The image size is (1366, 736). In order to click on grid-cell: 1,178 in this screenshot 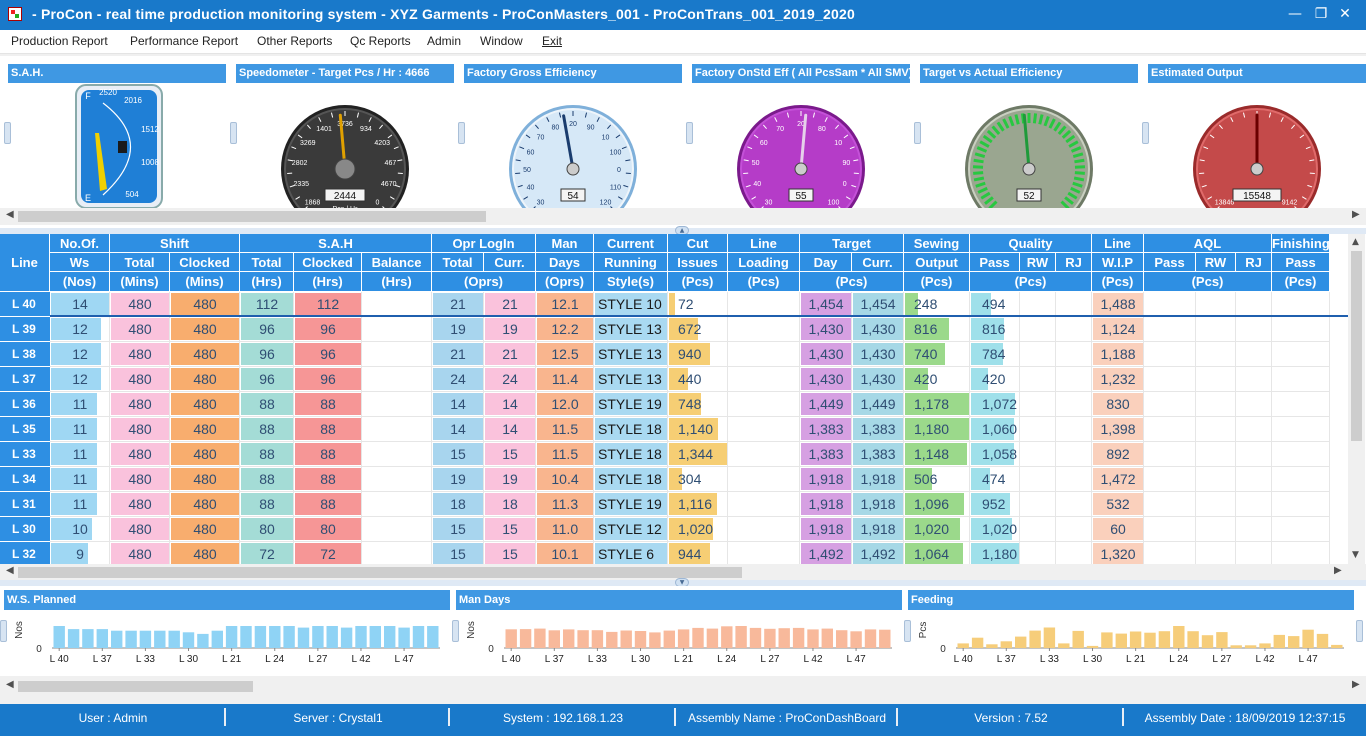, I will do `click(937, 404)`.